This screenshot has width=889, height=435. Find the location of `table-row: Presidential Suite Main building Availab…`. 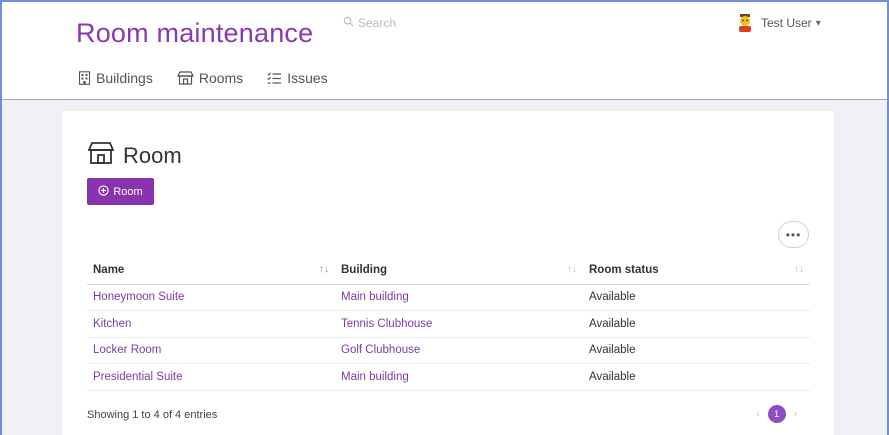

table-row: Presidential Suite Main building Availab… is located at coordinates (448, 377).